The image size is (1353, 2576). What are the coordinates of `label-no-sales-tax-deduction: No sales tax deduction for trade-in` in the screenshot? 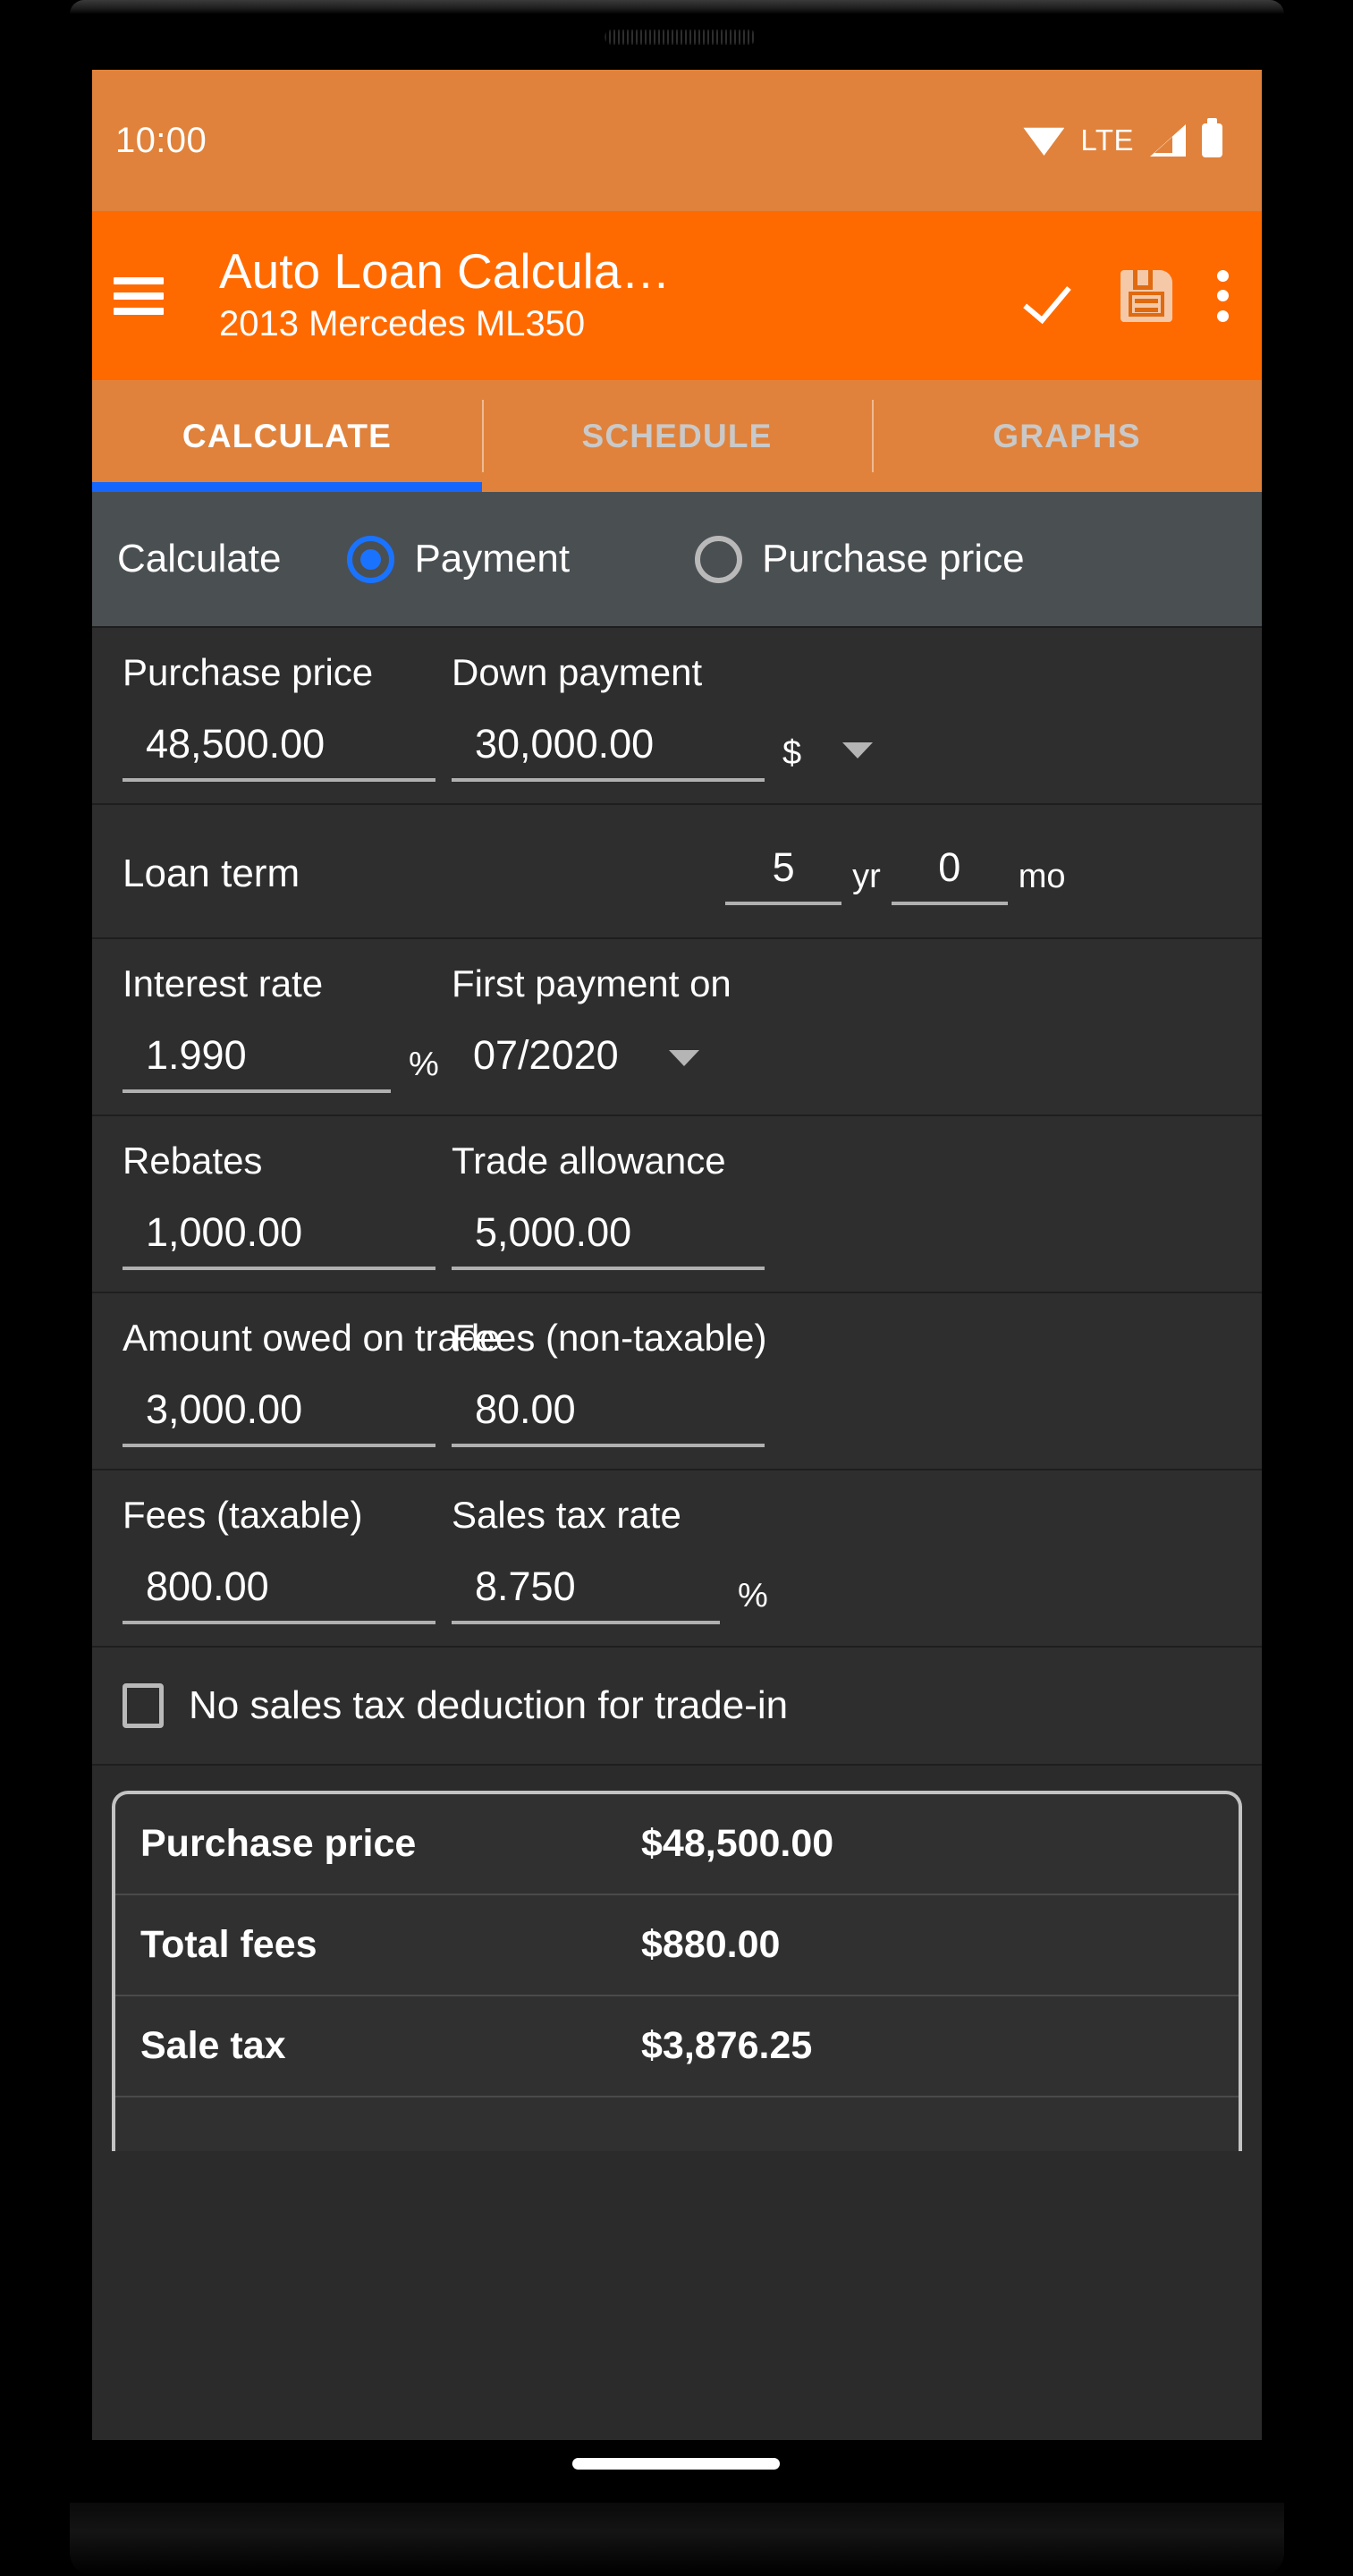 It's located at (489, 1705).